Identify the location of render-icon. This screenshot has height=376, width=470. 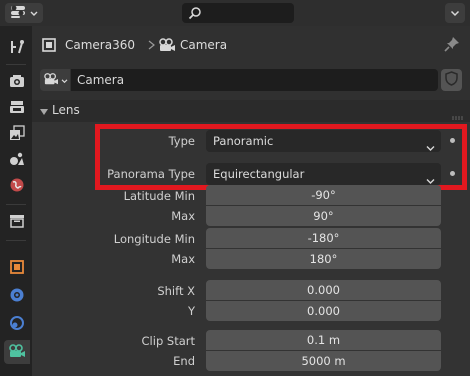
(17, 82).